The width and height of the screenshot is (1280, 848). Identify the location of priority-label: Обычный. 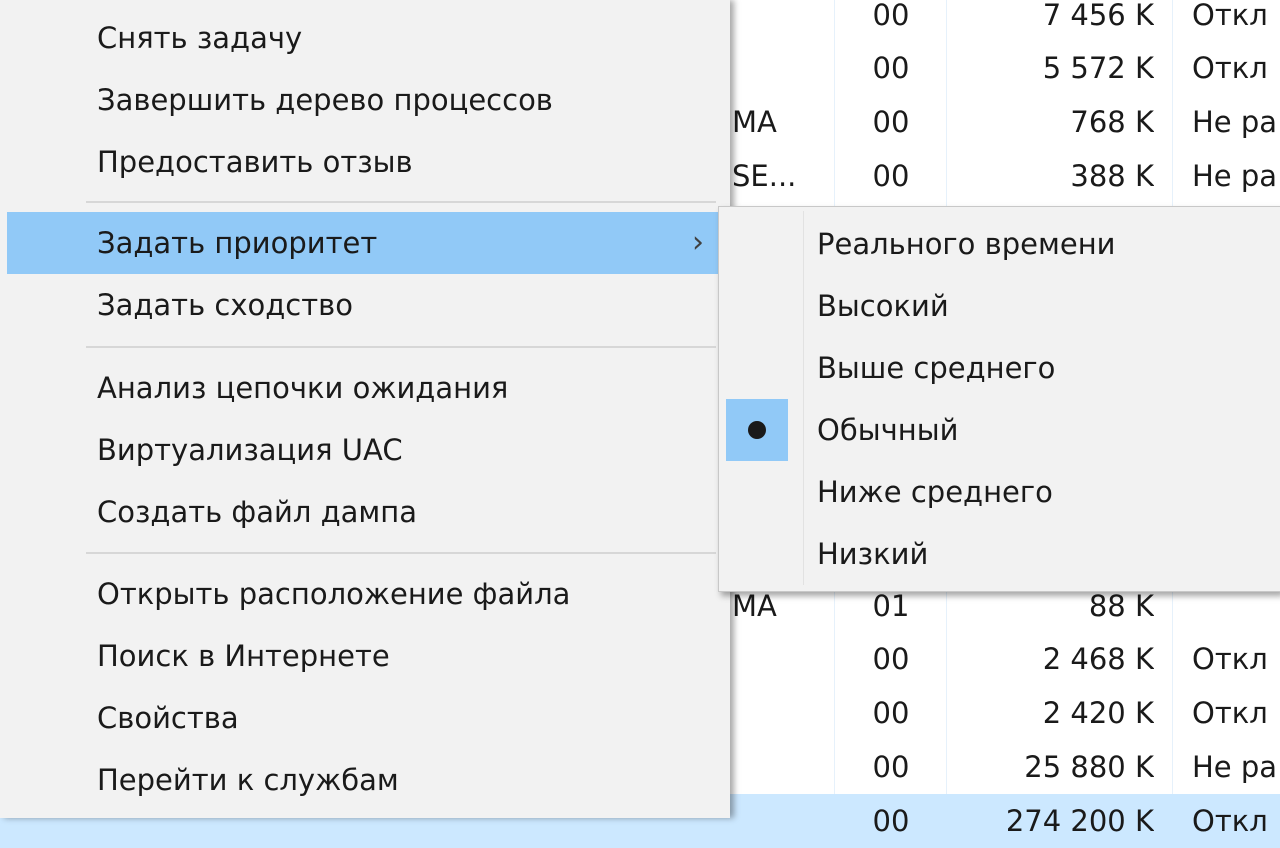
(888, 430).